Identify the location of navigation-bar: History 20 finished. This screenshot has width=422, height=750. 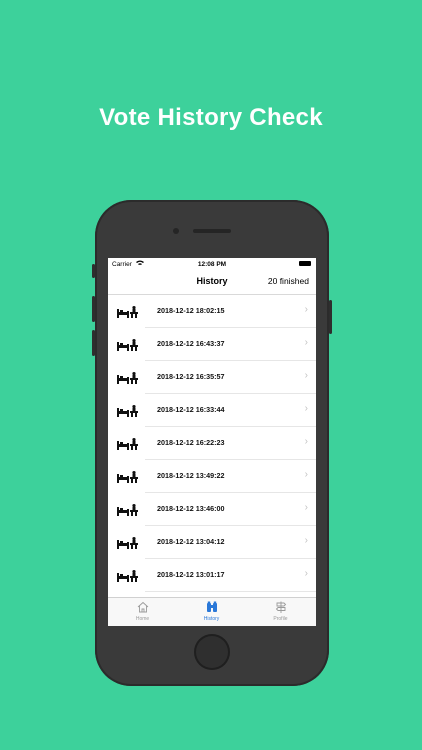
(212, 282).